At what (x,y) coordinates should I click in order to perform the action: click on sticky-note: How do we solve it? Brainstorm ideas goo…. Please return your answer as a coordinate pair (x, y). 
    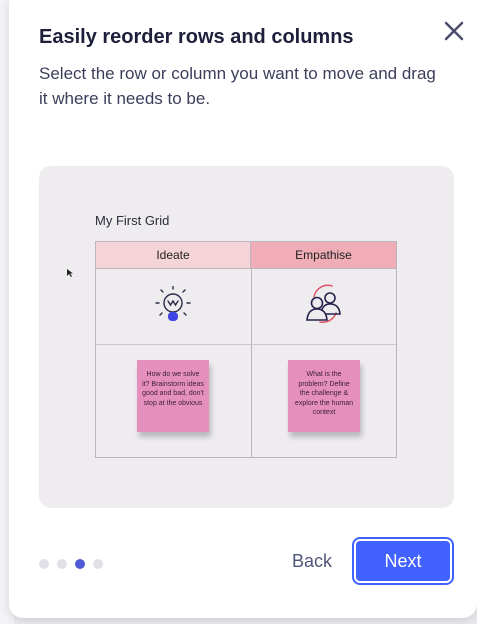
    Looking at the image, I should click on (173, 396).